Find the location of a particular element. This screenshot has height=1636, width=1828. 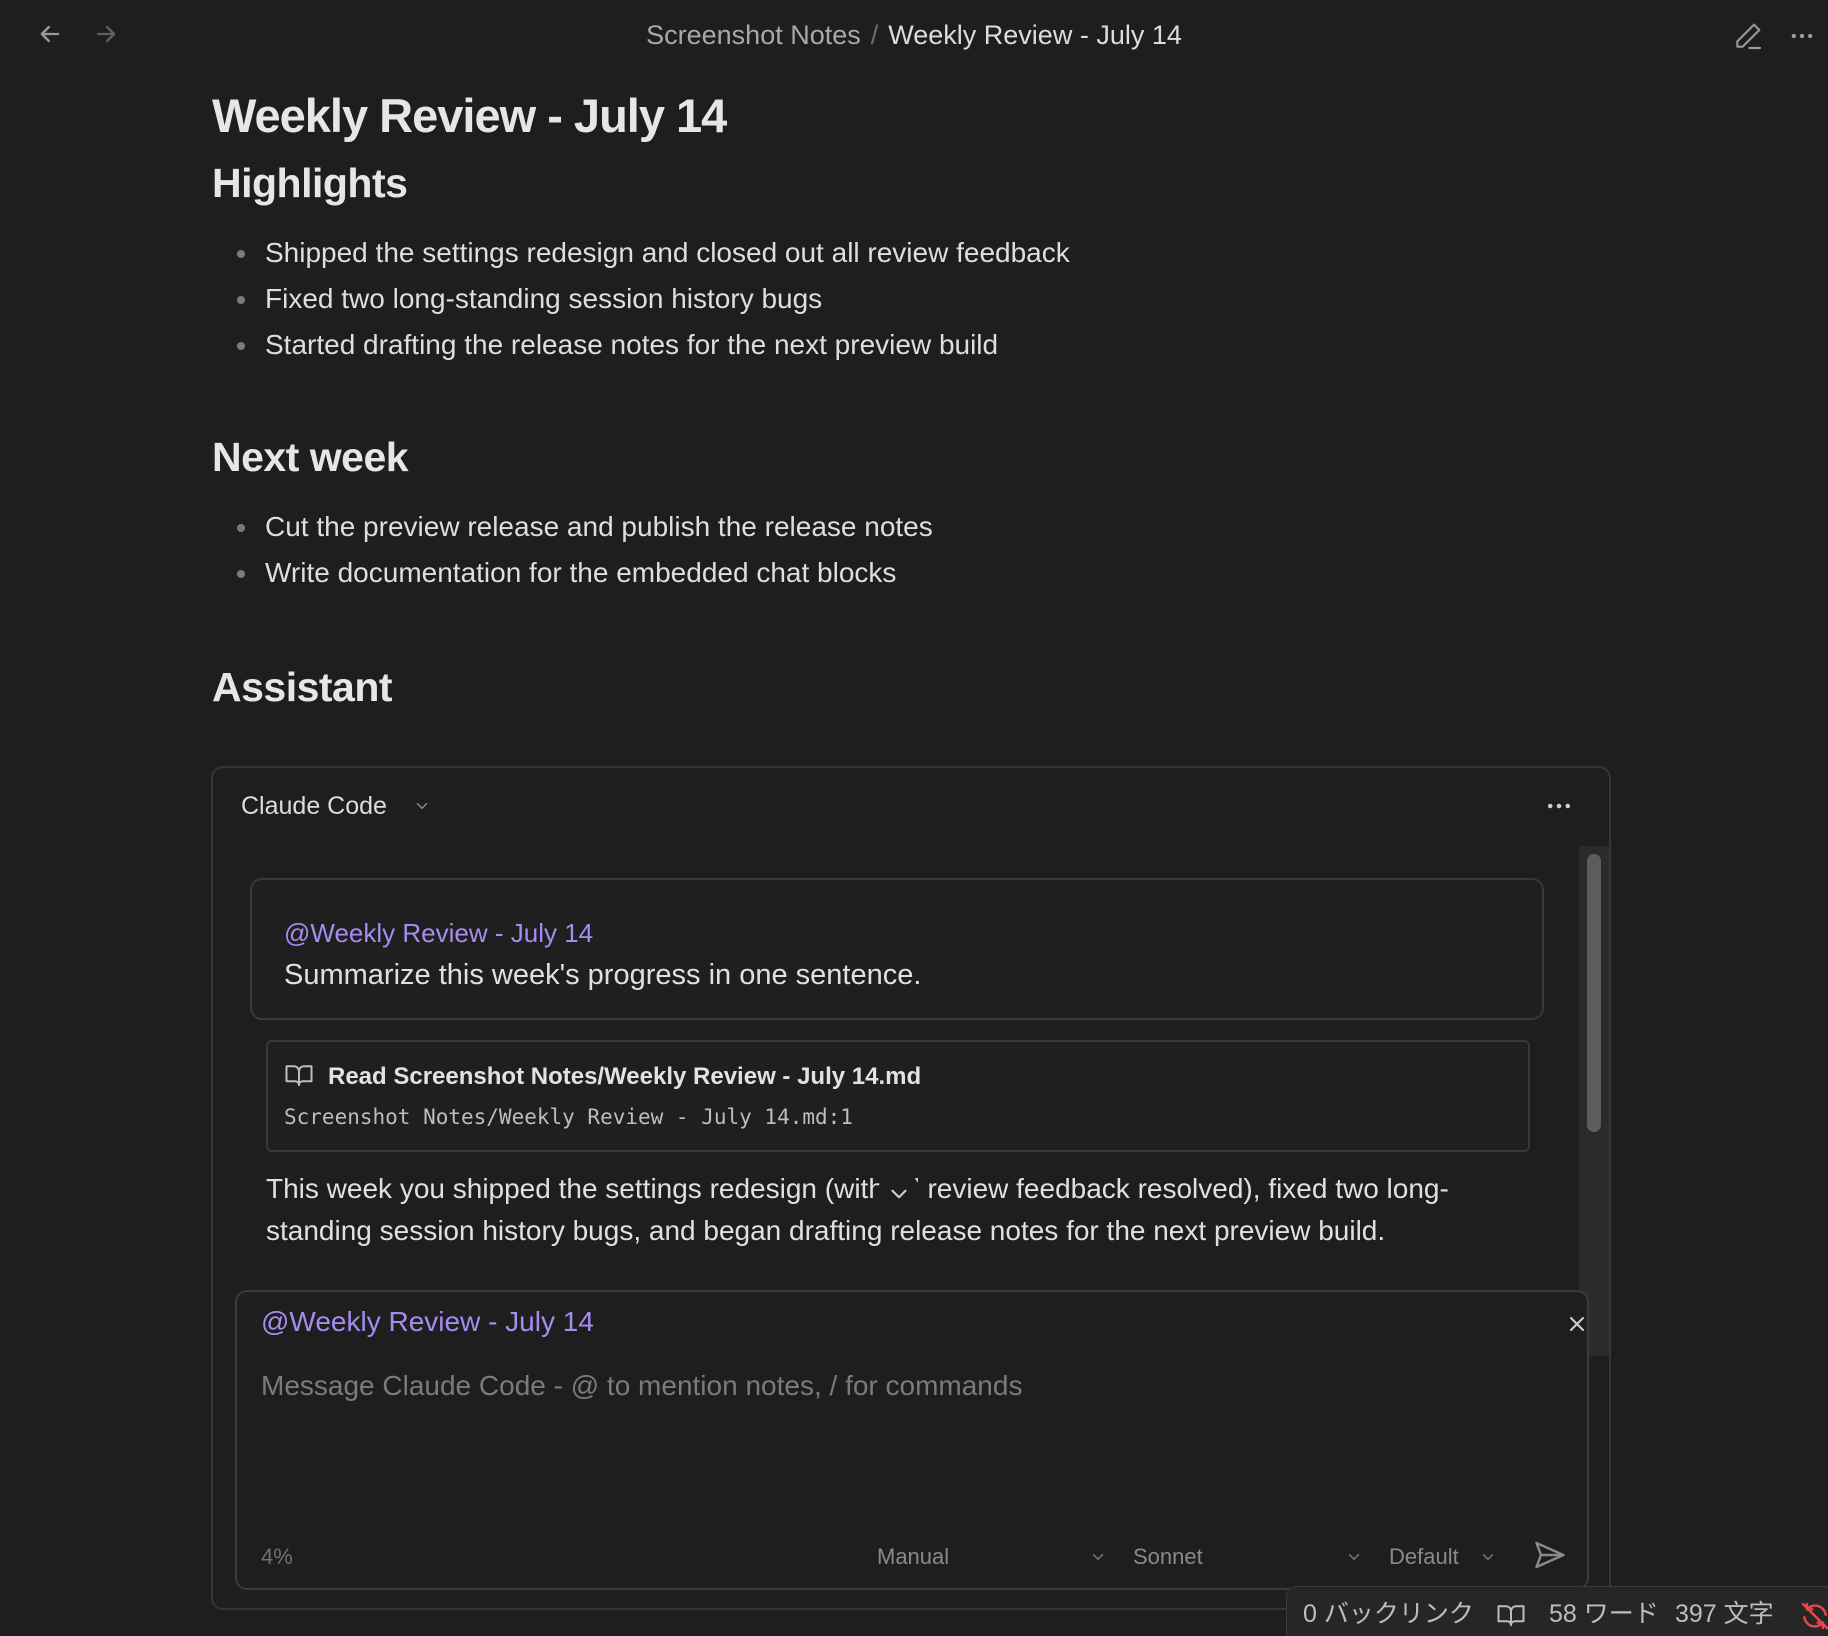

status-bar: 0 バックリンク 58 ワード 397 文字 is located at coordinates (1557, 1611).